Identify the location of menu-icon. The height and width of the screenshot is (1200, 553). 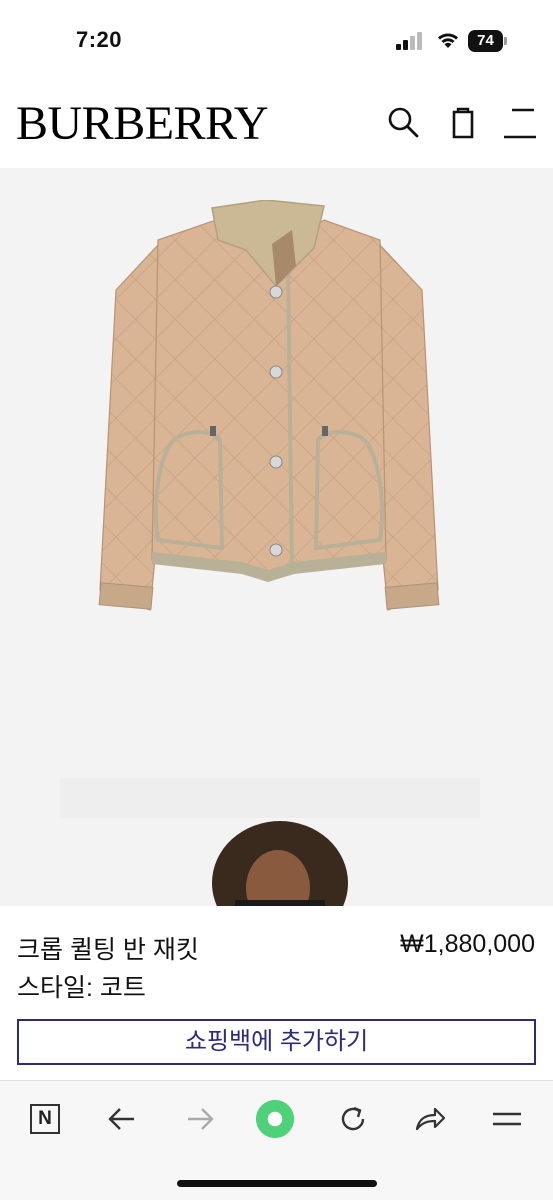
(523, 123).